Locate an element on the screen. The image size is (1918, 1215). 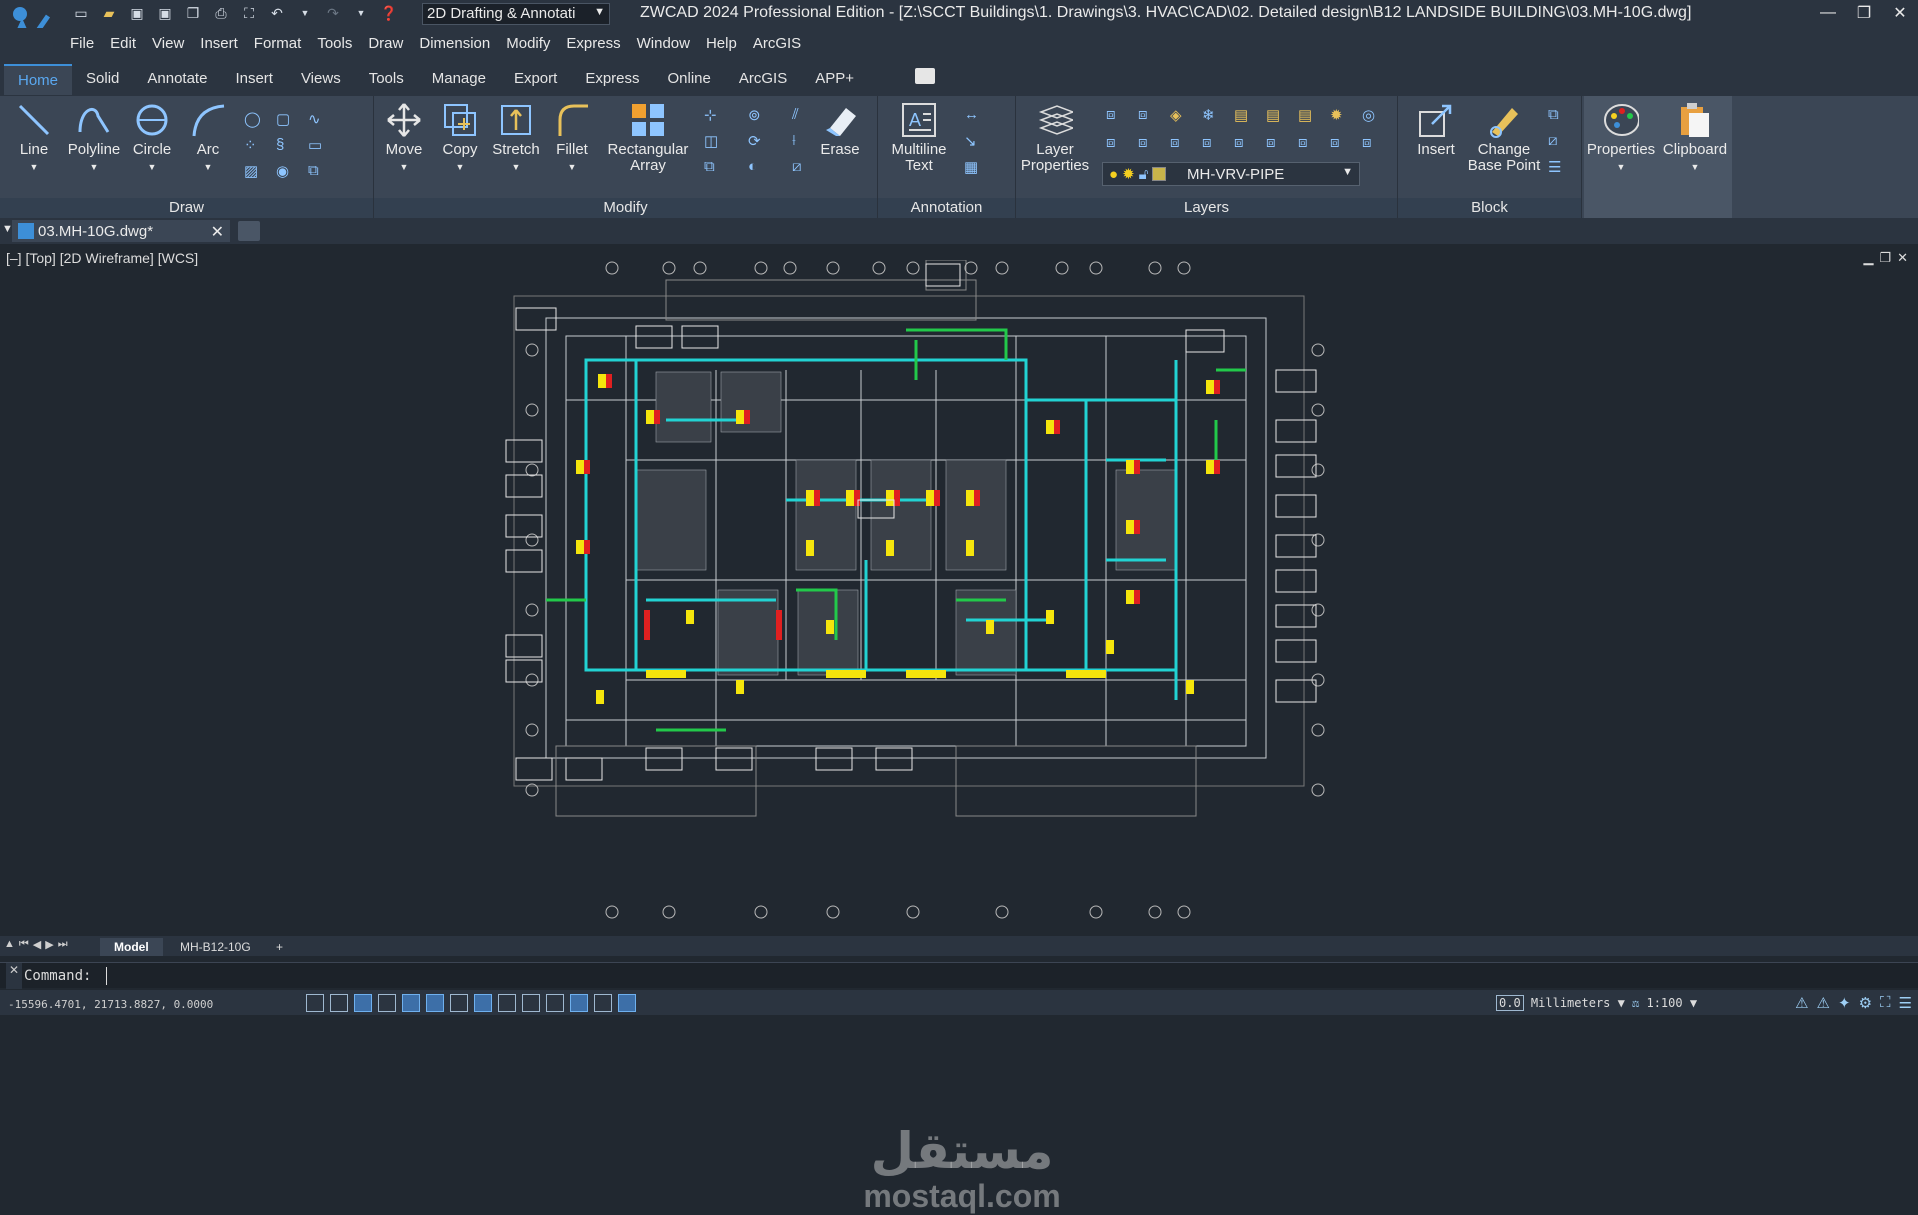
tab-solid: Solid is located at coordinates (102, 79).